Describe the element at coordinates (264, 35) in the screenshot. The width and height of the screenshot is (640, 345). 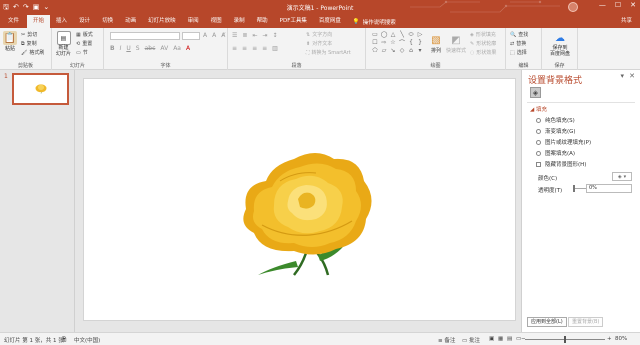
I see `increase-indent-icon: ⇥` at that location.